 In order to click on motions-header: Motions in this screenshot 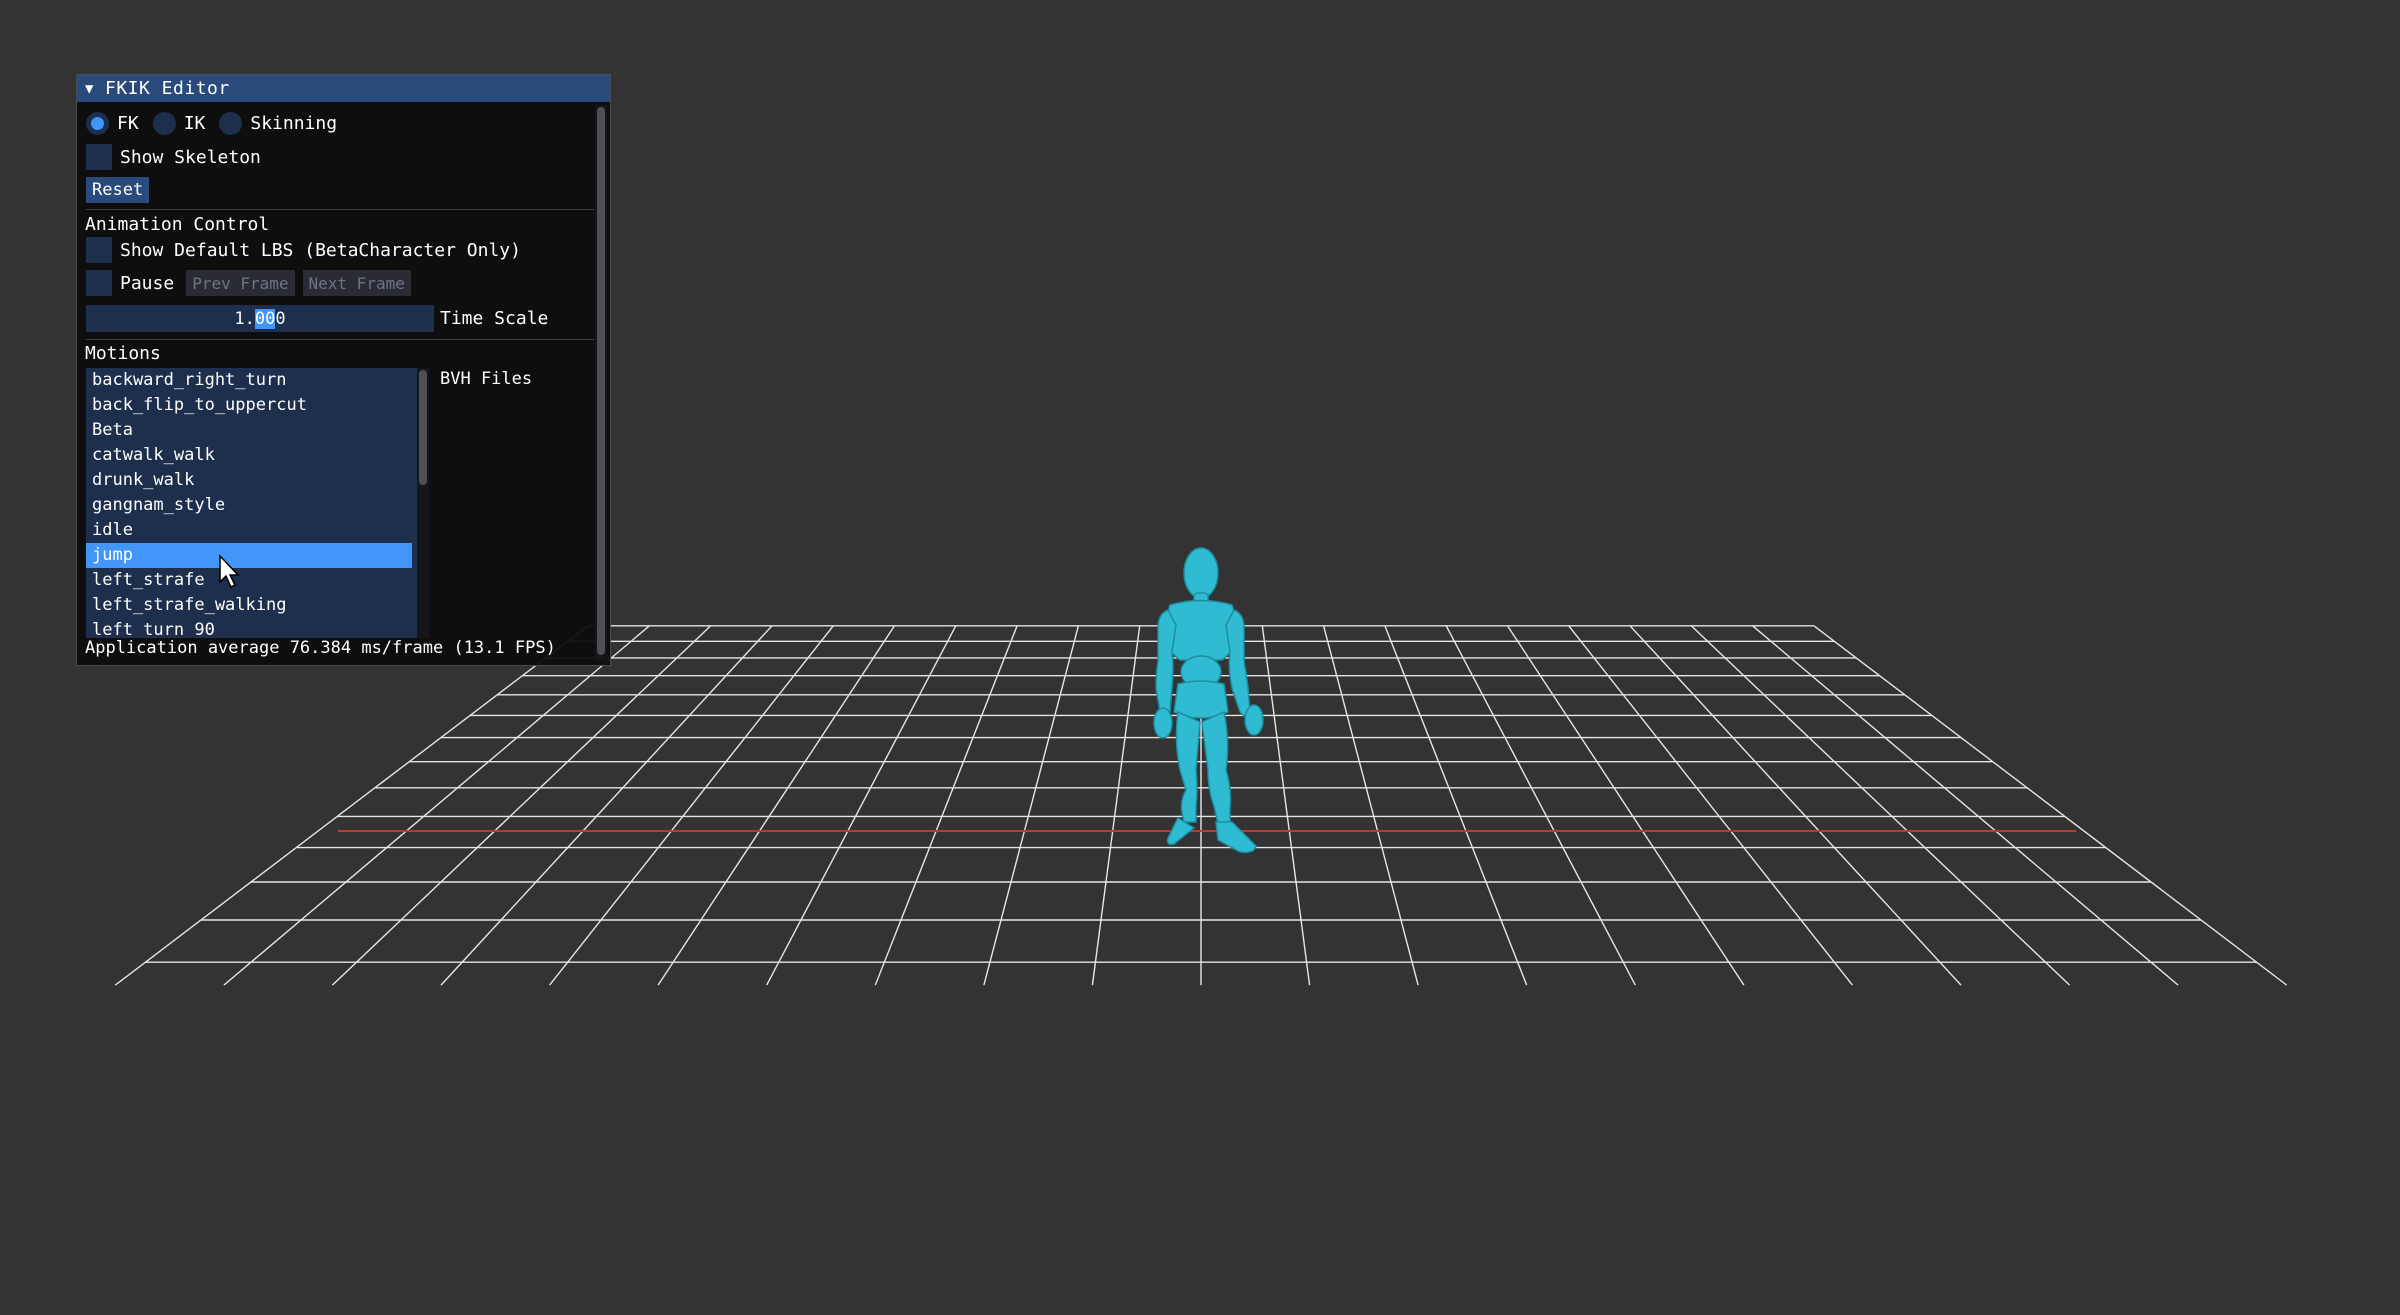, I will do `click(123, 353)`.